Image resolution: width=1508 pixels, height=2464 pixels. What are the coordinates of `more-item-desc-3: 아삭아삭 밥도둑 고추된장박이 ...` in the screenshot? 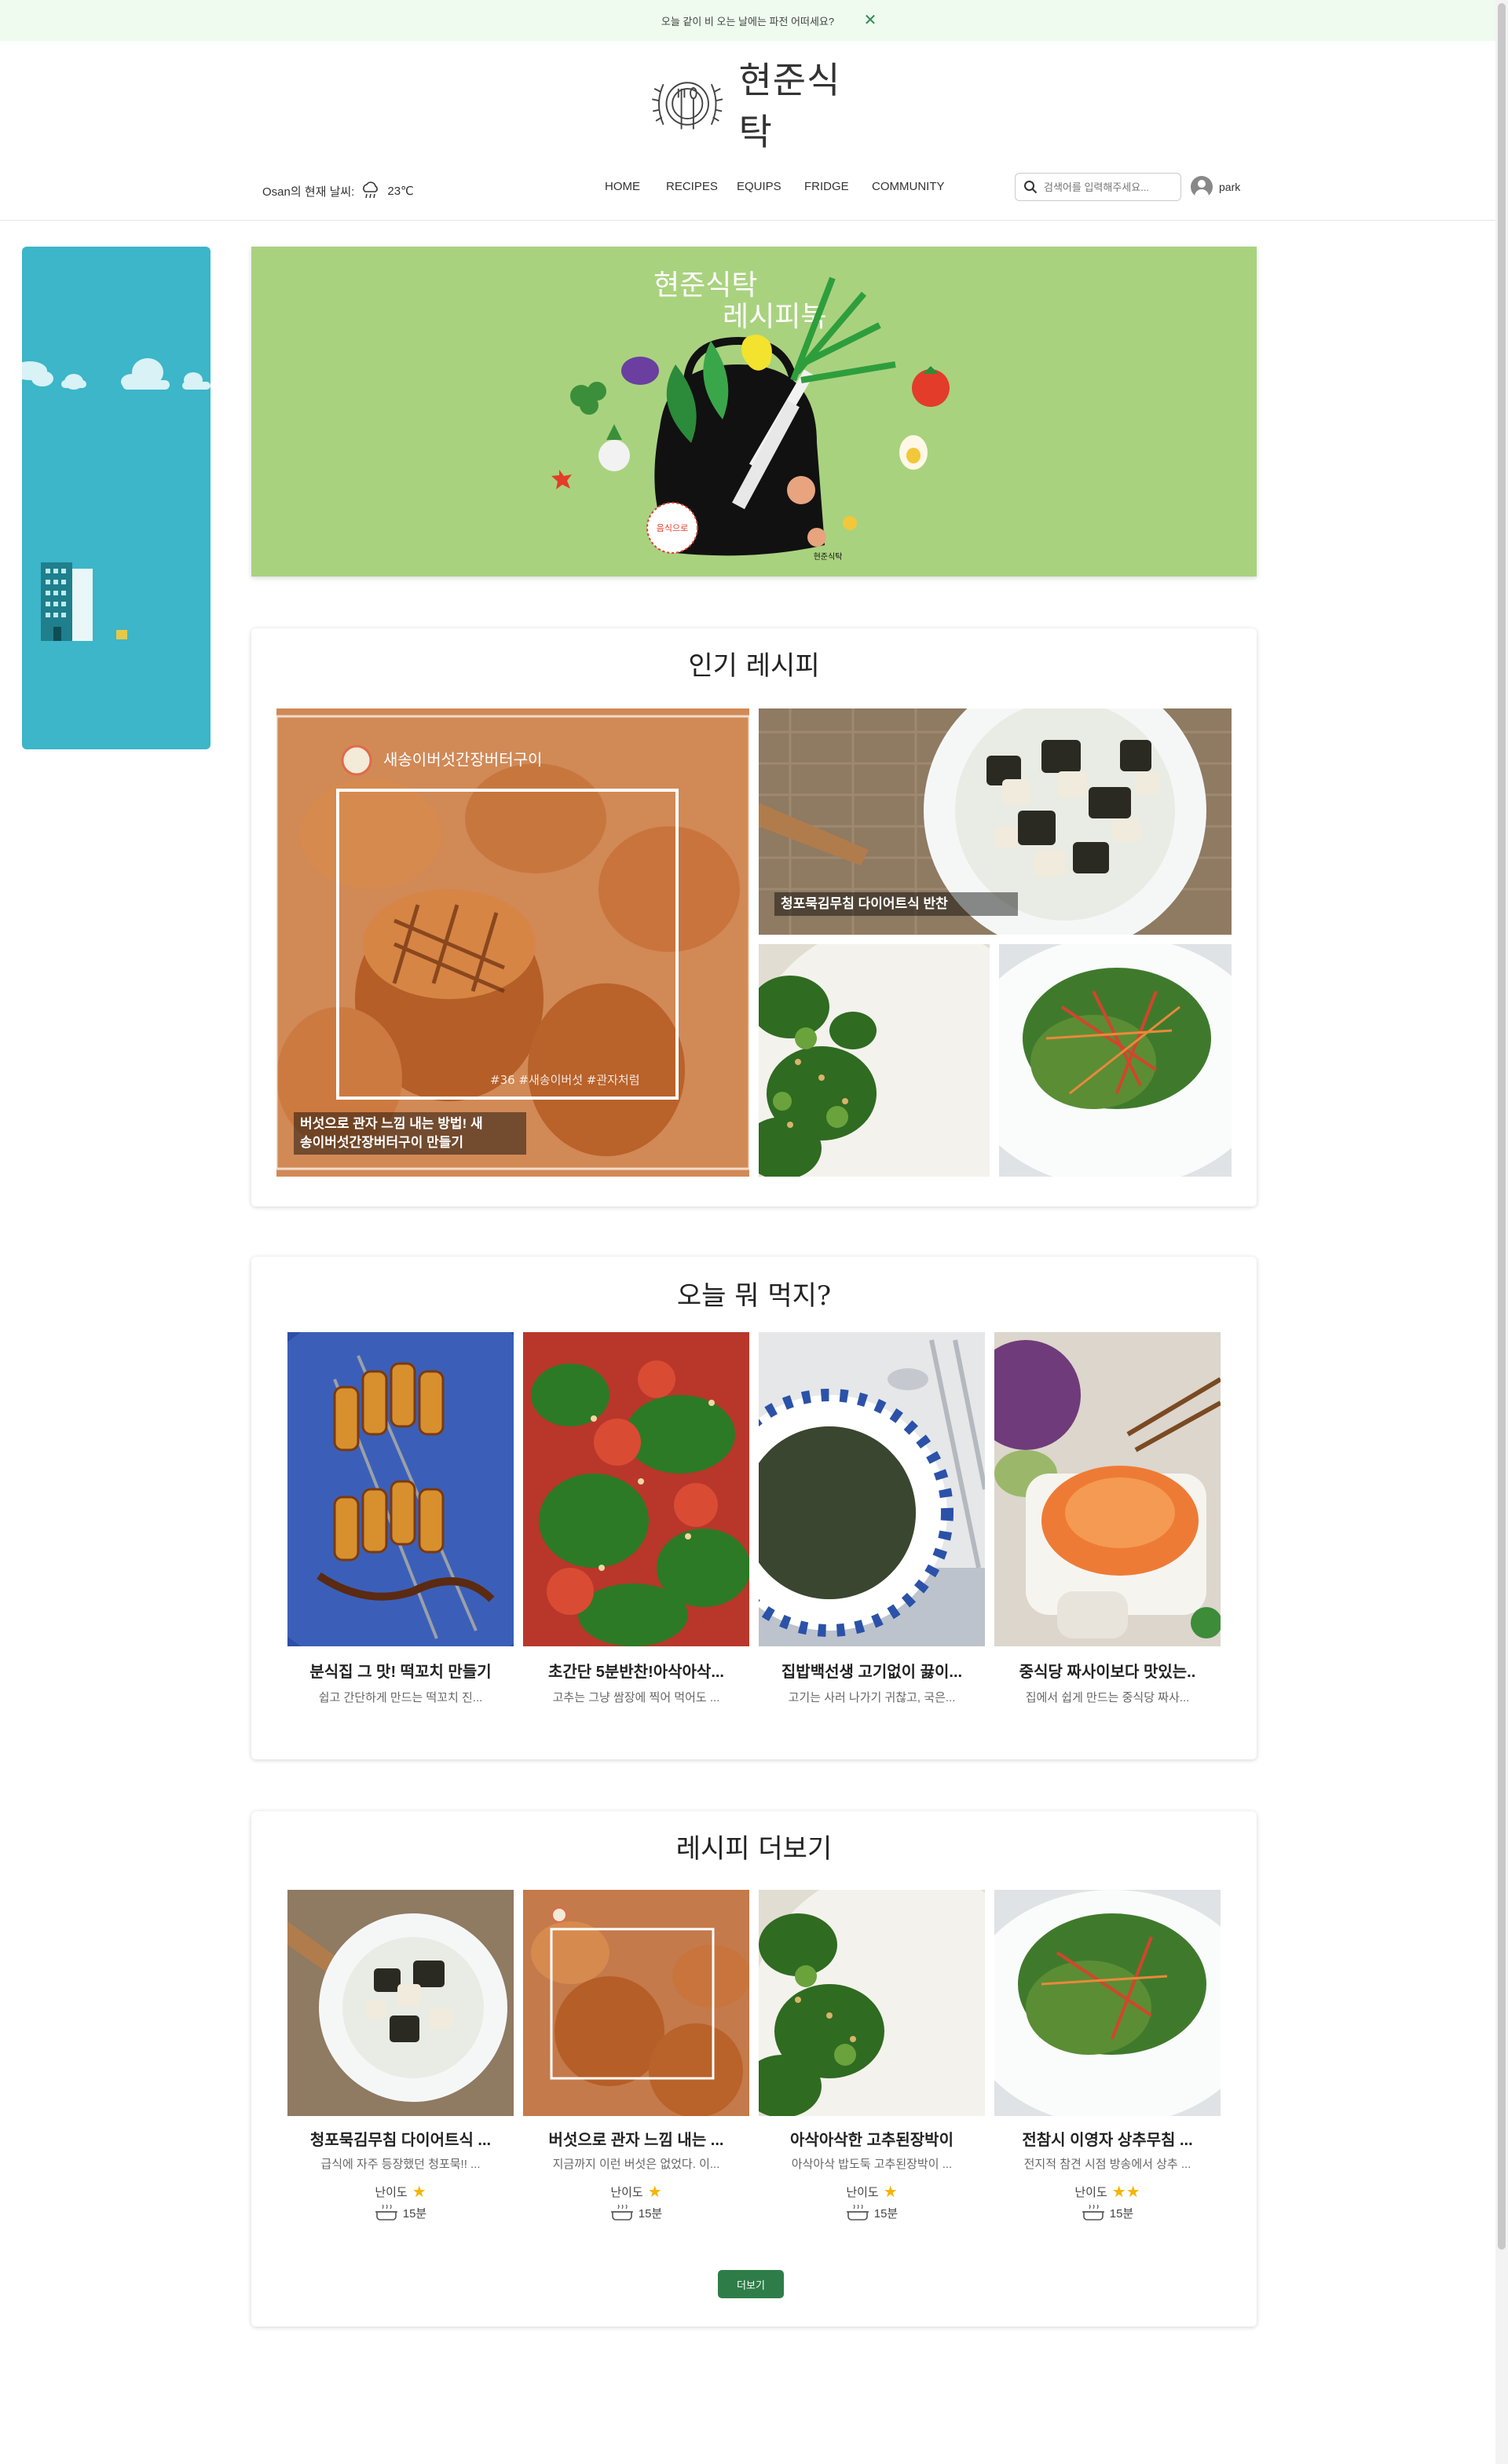 It's located at (872, 2164).